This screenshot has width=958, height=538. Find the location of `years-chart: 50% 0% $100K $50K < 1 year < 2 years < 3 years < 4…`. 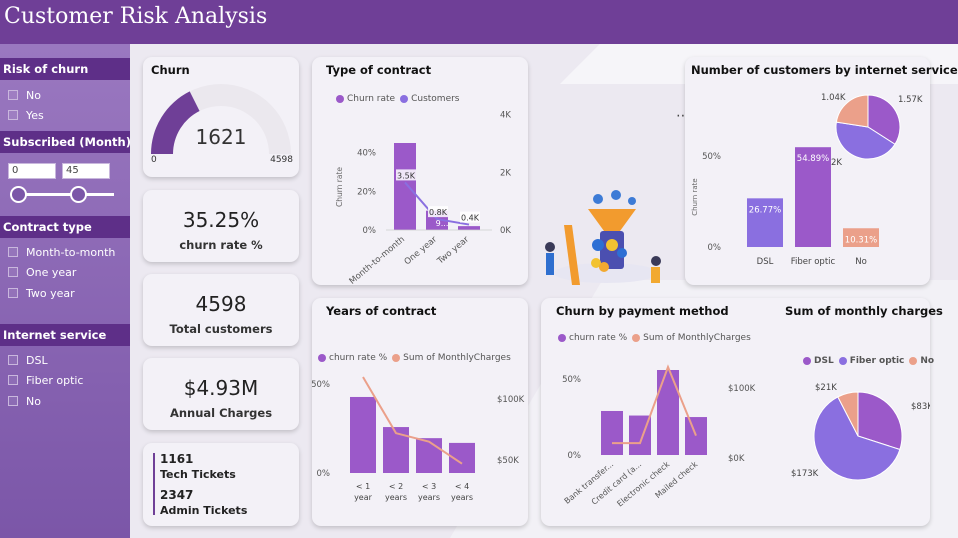

years-chart: 50% 0% $100K $50K < 1 year < 2 years < 3 years < 4… is located at coordinates (418, 439).